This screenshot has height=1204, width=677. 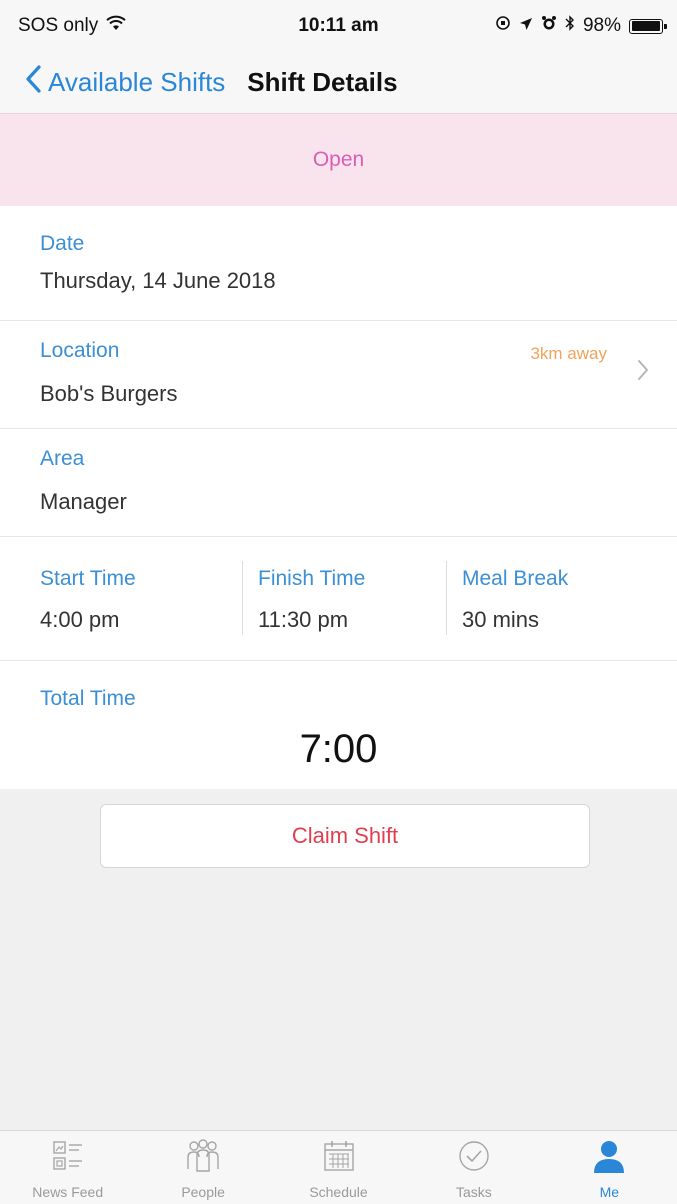 I want to click on back-button: Available Shifts, so click(x=112, y=82).